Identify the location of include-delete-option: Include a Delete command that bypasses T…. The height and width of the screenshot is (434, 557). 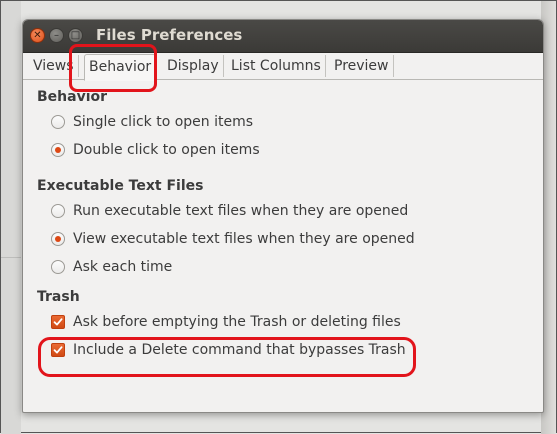
(228, 350).